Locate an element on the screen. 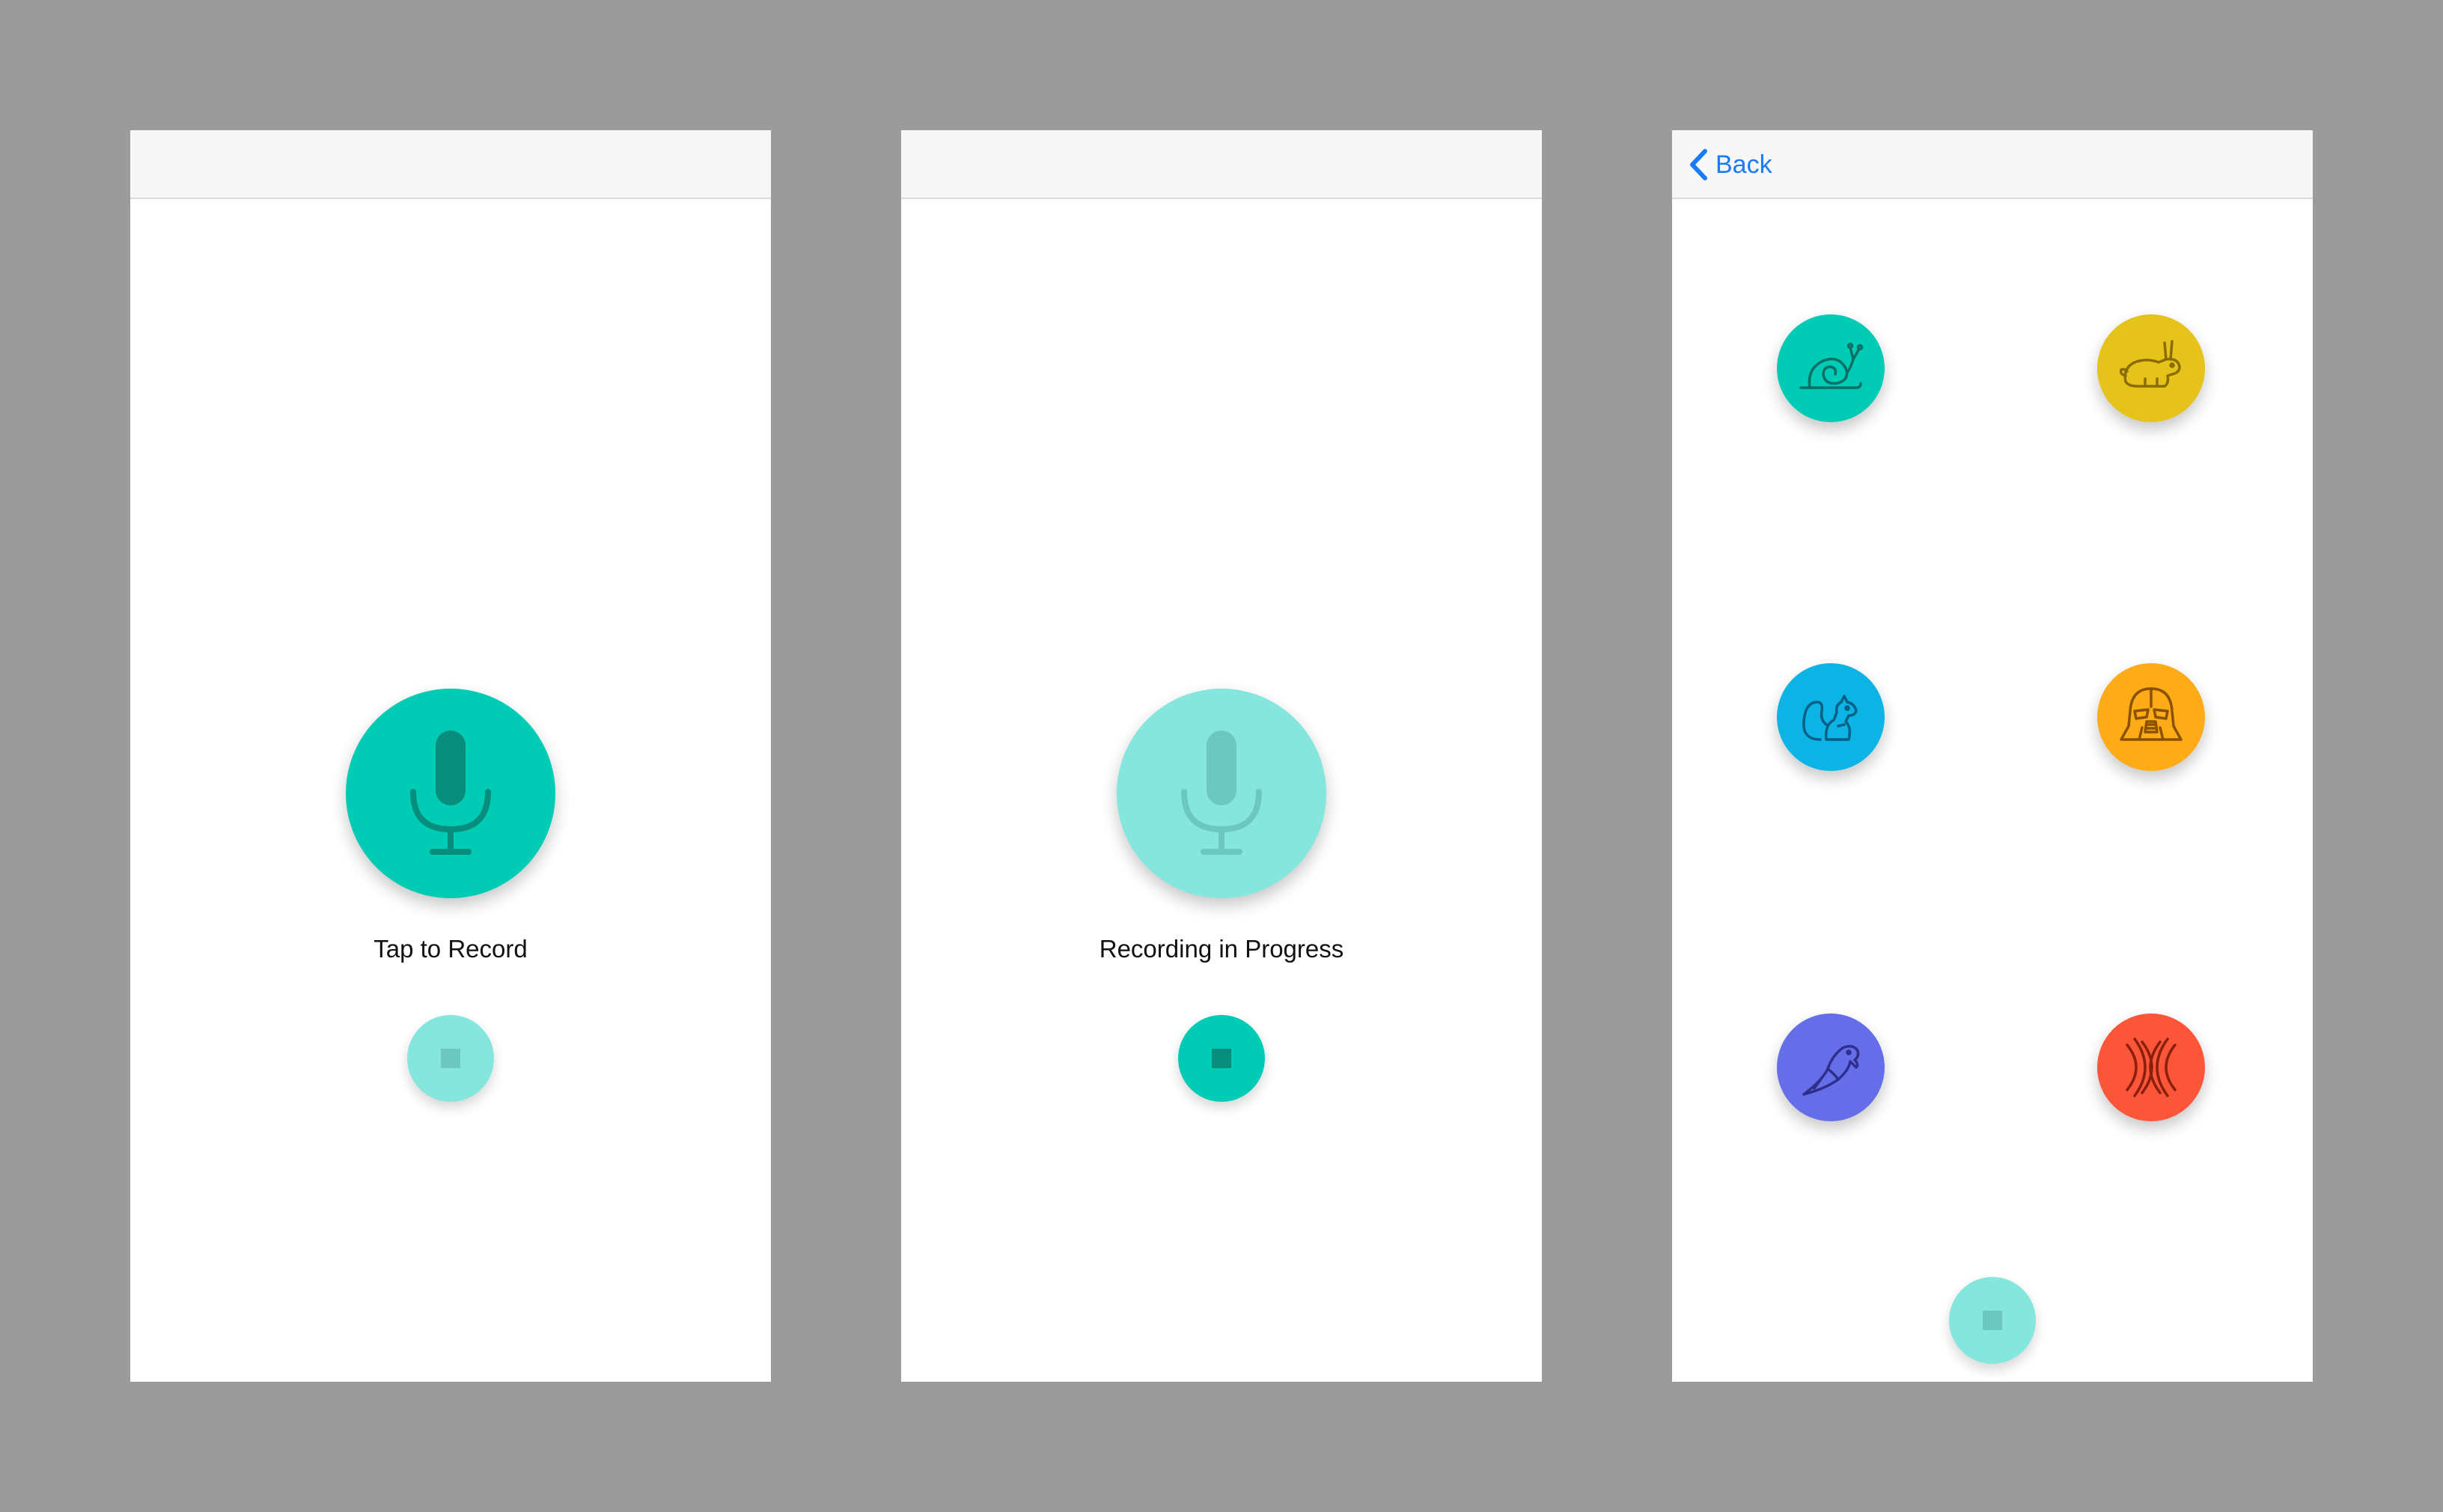 The width and height of the screenshot is (2443, 1512). chevron-left-icon is located at coordinates (1698, 164).